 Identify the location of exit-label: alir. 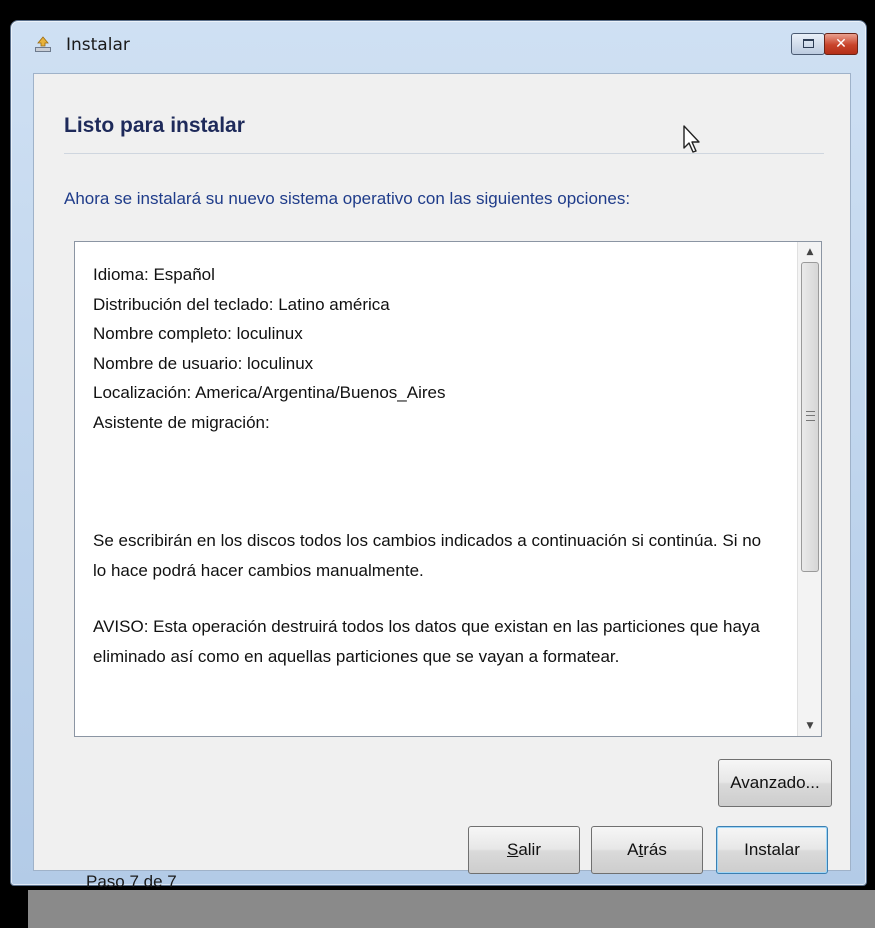
(529, 849).